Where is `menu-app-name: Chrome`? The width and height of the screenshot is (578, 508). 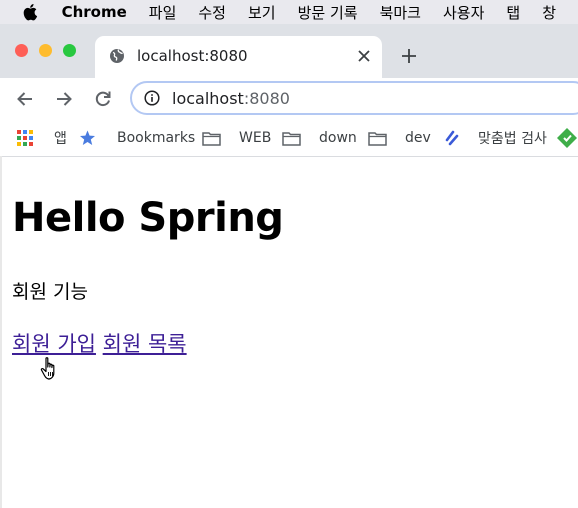
menu-app-name: Chrome is located at coordinates (94, 12).